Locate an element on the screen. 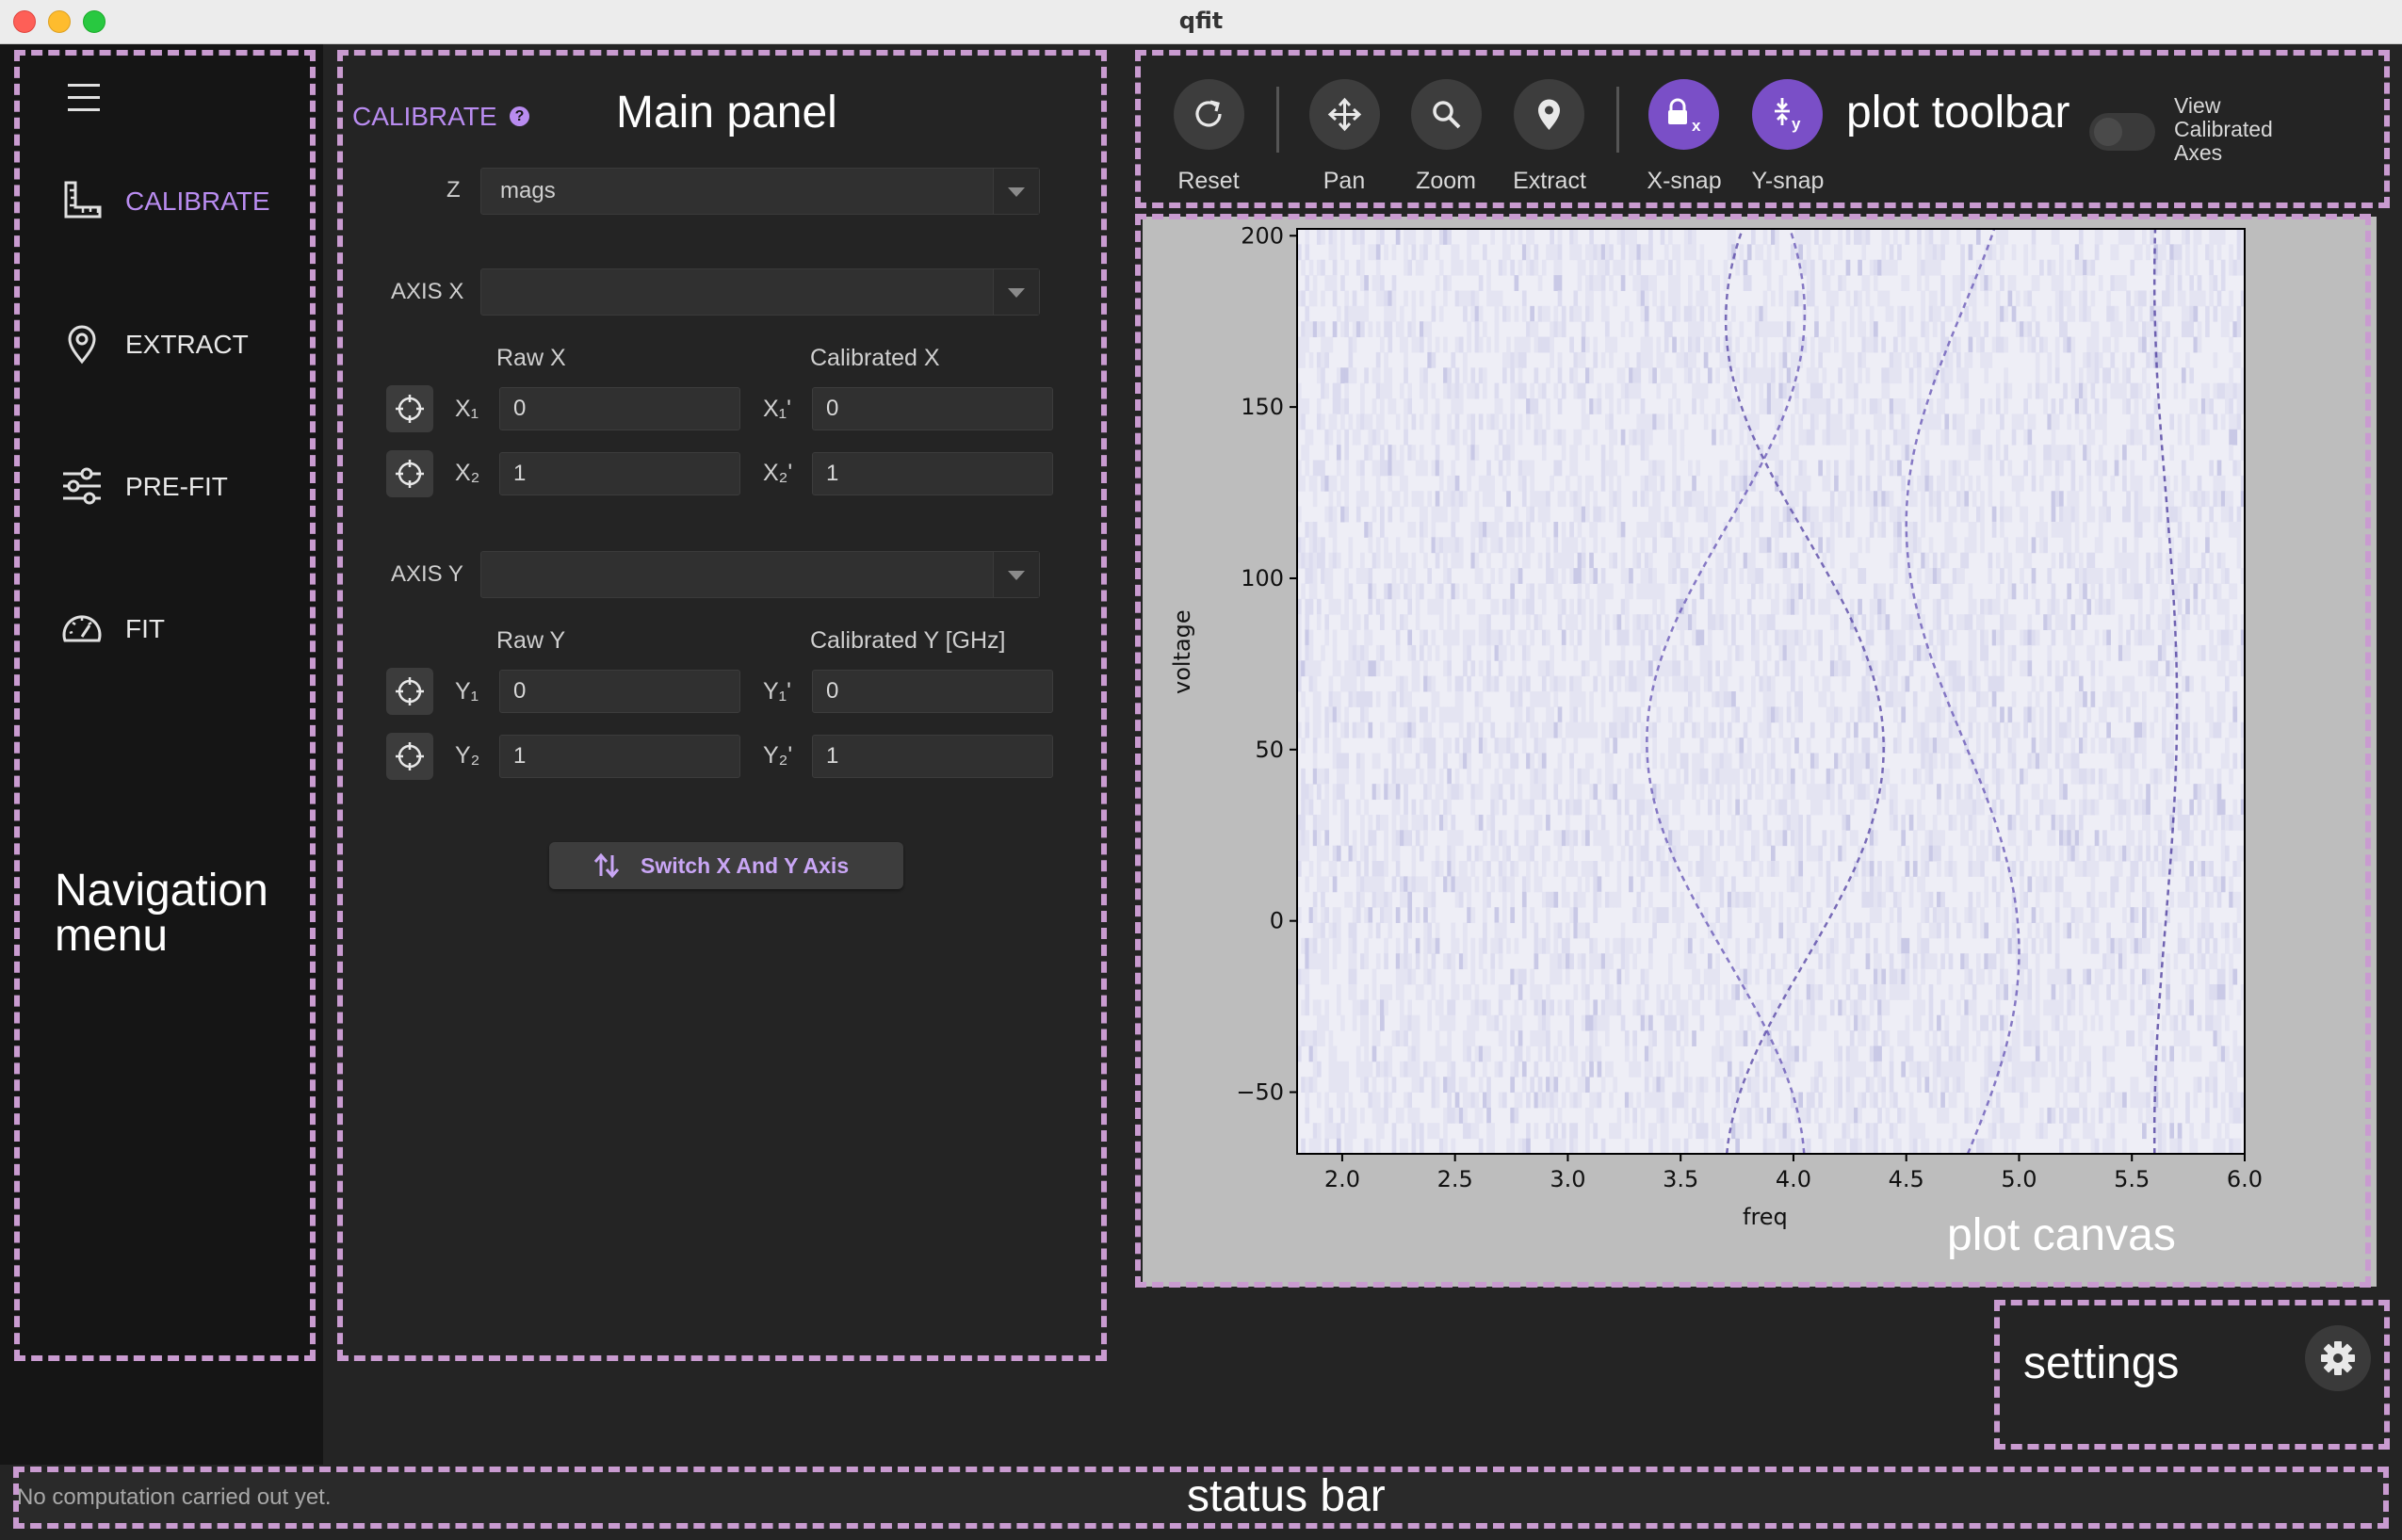  y2-calibrated-input is located at coordinates (932, 756).